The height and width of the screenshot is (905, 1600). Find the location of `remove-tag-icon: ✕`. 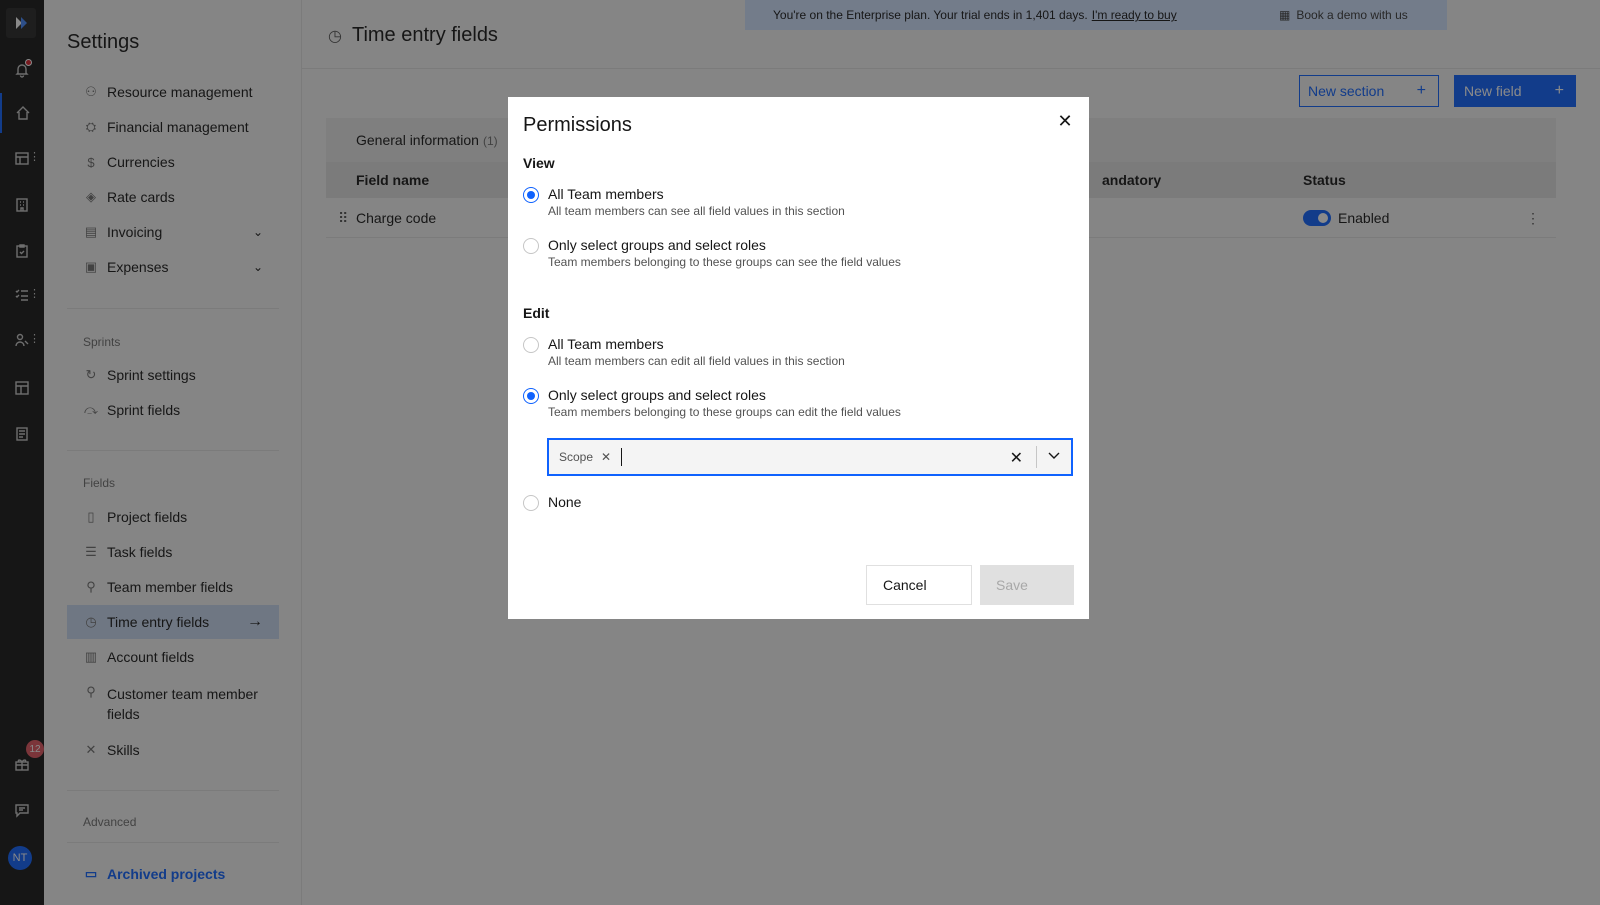

remove-tag-icon: ✕ is located at coordinates (606, 457).